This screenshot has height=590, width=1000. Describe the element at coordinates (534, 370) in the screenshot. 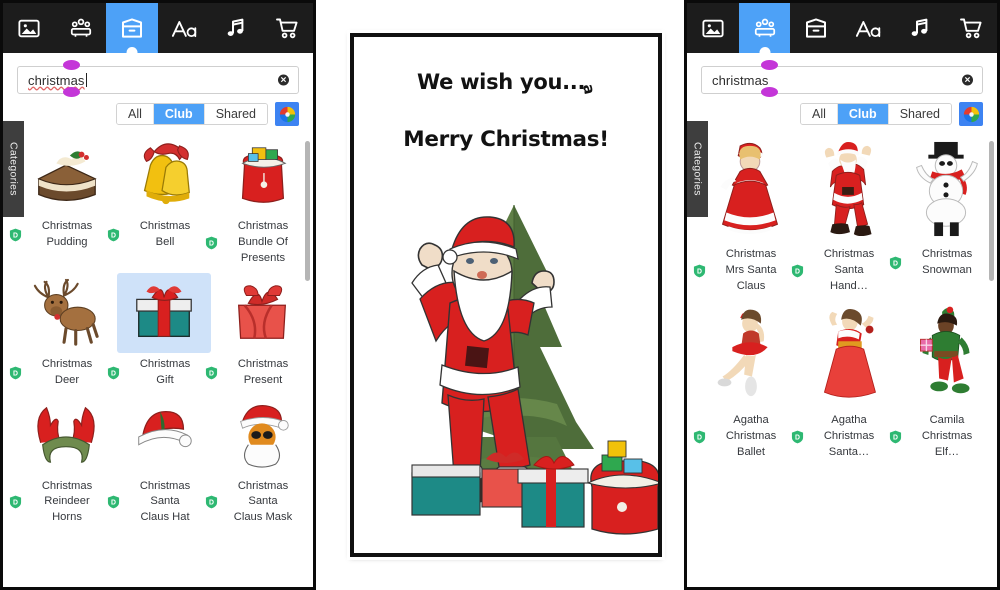

I see `santa-scene-svg` at that location.